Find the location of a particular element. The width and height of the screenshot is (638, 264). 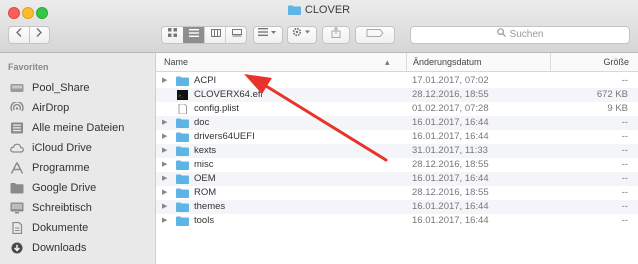

view-mode-segmented is located at coordinates (204, 35).